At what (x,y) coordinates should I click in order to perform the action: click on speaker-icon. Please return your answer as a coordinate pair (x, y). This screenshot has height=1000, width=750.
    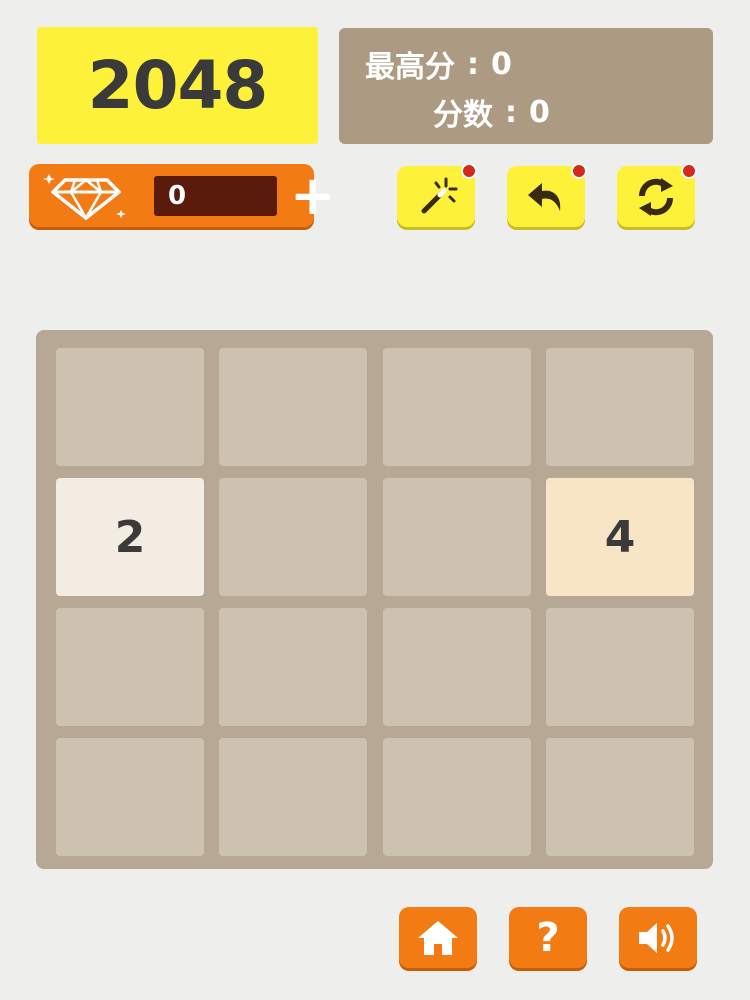
    Looking at the image, I should click on (656, 937).